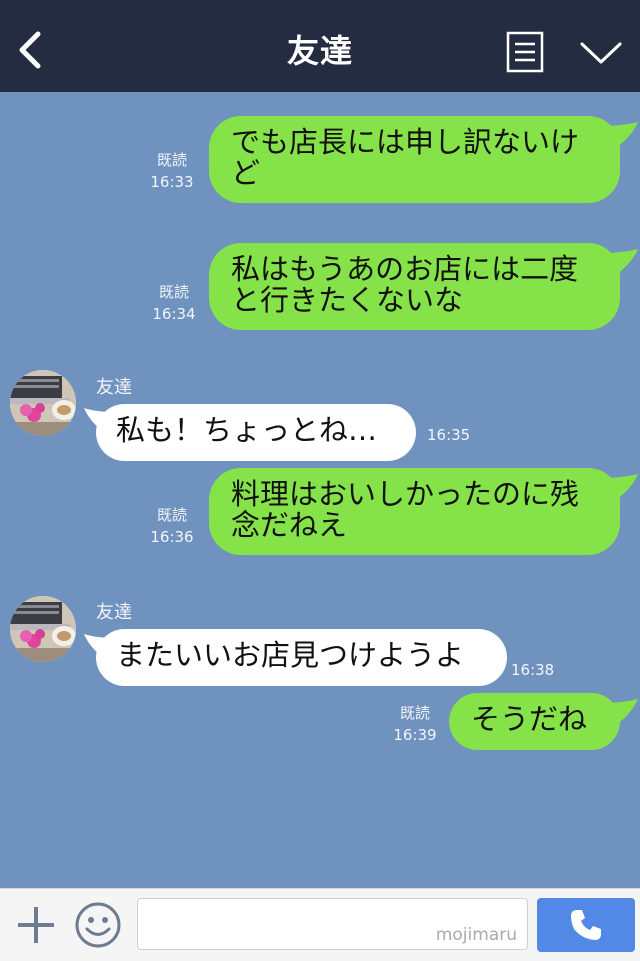 Image resolution: width=640 pixels, height=961 pixels. Describe the element at coordinates (405, 509) in the screenshot. I see `message-text: 料理はおいしかったのに残念だねえ` at that location.